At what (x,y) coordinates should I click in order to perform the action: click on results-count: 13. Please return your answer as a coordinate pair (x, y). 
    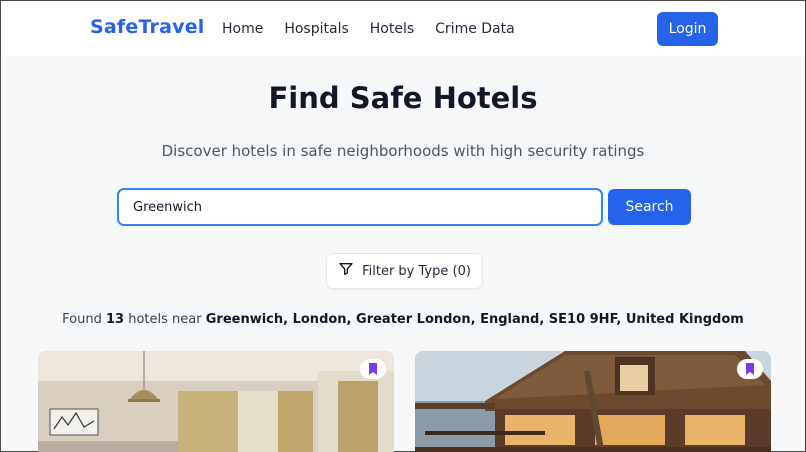
    Looking at the image, I should click on (115, 319).